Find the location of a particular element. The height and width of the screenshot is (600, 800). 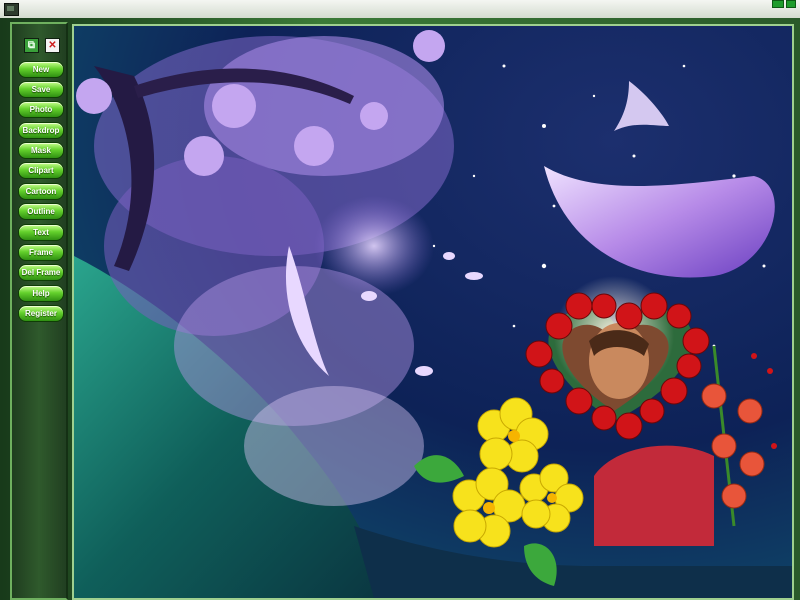

close-icon: ✕ is located at coordinates (52, 45).